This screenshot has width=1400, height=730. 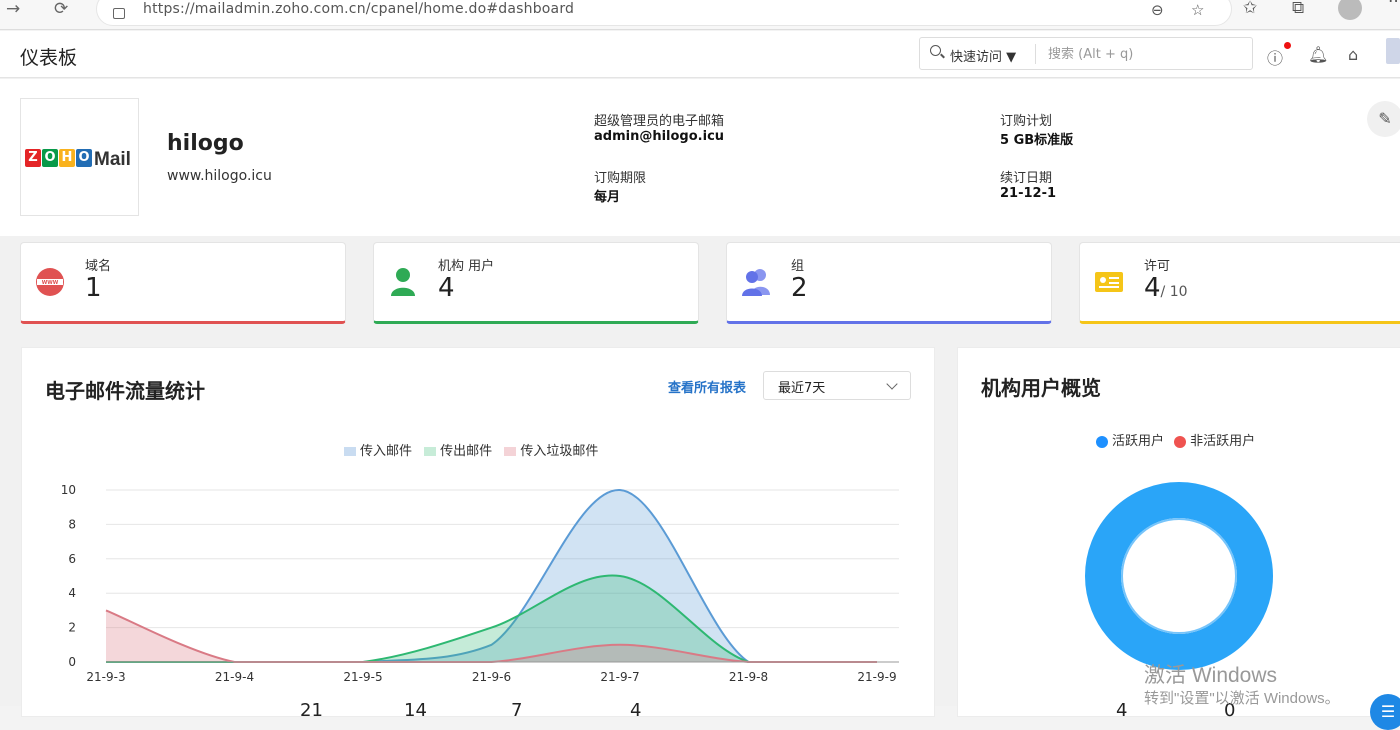 I want to click on notification-dot, so click(x=1287, y=45).